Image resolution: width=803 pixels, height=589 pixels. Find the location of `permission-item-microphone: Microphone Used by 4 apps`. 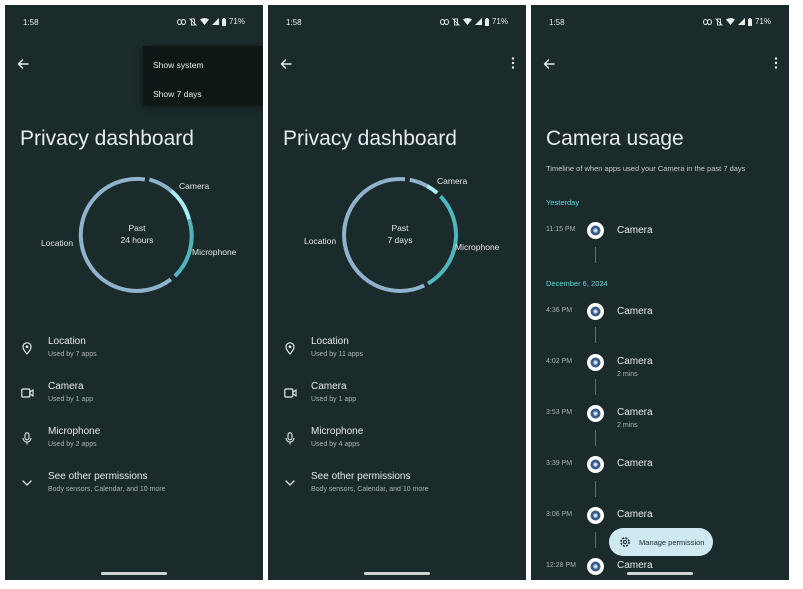

permission-item-microphone: Microphone Used by 4 apps is located at coordinates (397, 444).